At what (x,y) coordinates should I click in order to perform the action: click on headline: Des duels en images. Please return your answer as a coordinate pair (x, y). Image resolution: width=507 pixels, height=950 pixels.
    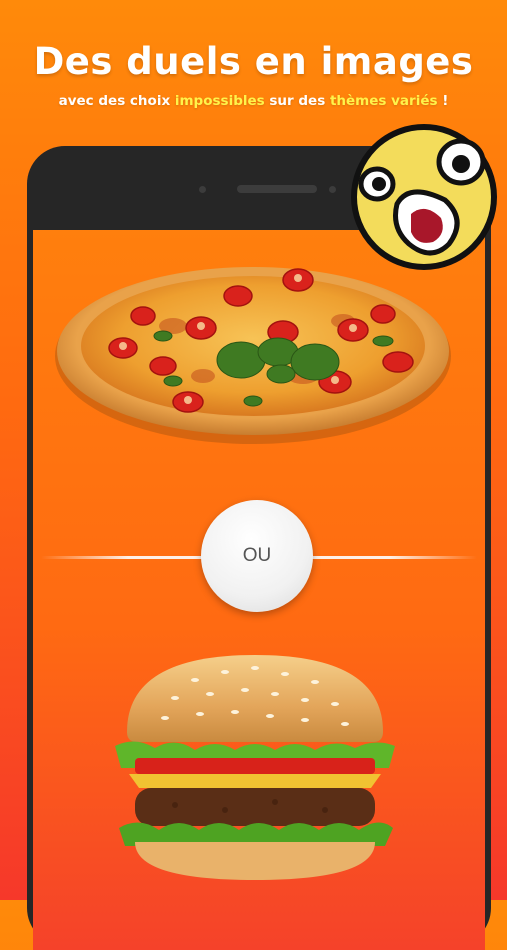
    Looking at the image, I should click on (253, 61).